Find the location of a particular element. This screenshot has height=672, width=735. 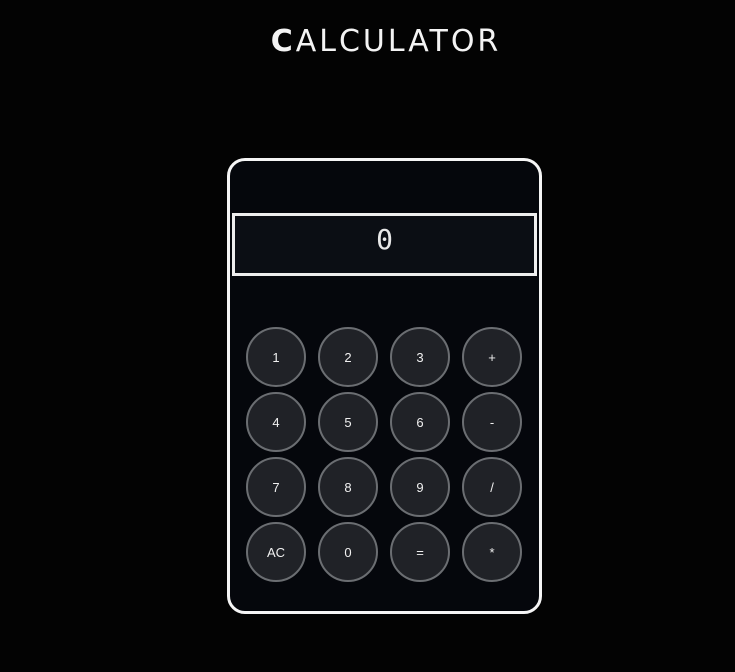

key-plus-button: + is located at coordinates (492, 357).